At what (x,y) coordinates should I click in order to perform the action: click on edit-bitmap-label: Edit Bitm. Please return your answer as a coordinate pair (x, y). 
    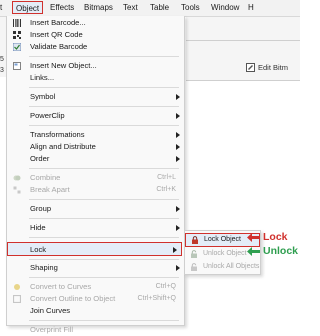
    Looking at the image, I should click on (273, 67).